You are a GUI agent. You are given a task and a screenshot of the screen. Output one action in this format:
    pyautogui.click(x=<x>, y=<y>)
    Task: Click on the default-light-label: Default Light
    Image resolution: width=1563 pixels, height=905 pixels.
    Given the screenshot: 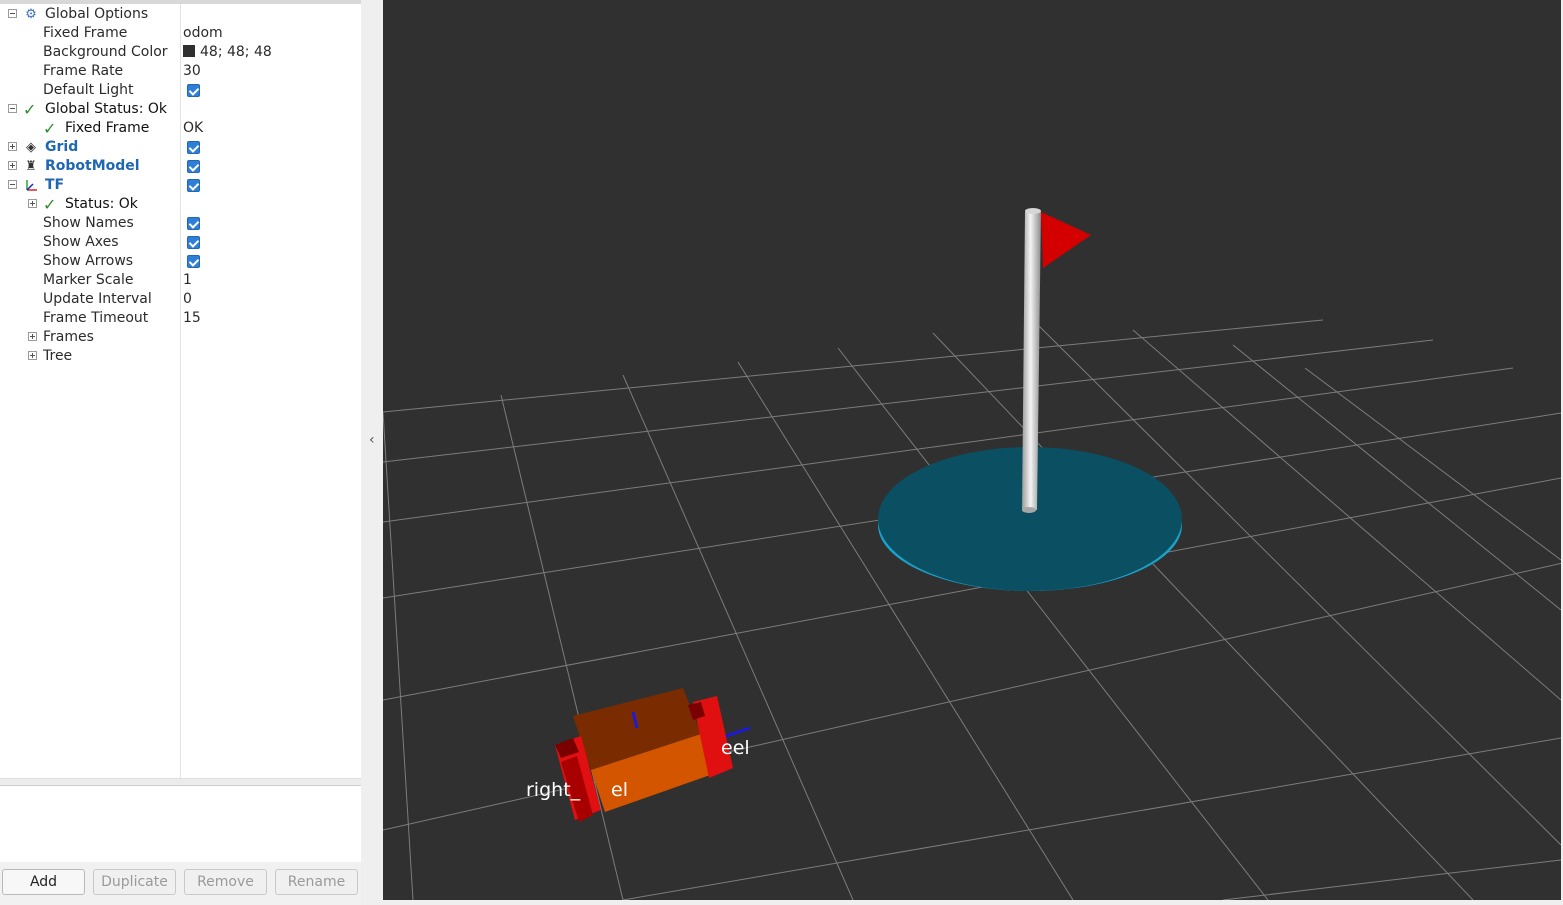 What is the action you would take?
    pyautogui.click(x=88, y=90)
    